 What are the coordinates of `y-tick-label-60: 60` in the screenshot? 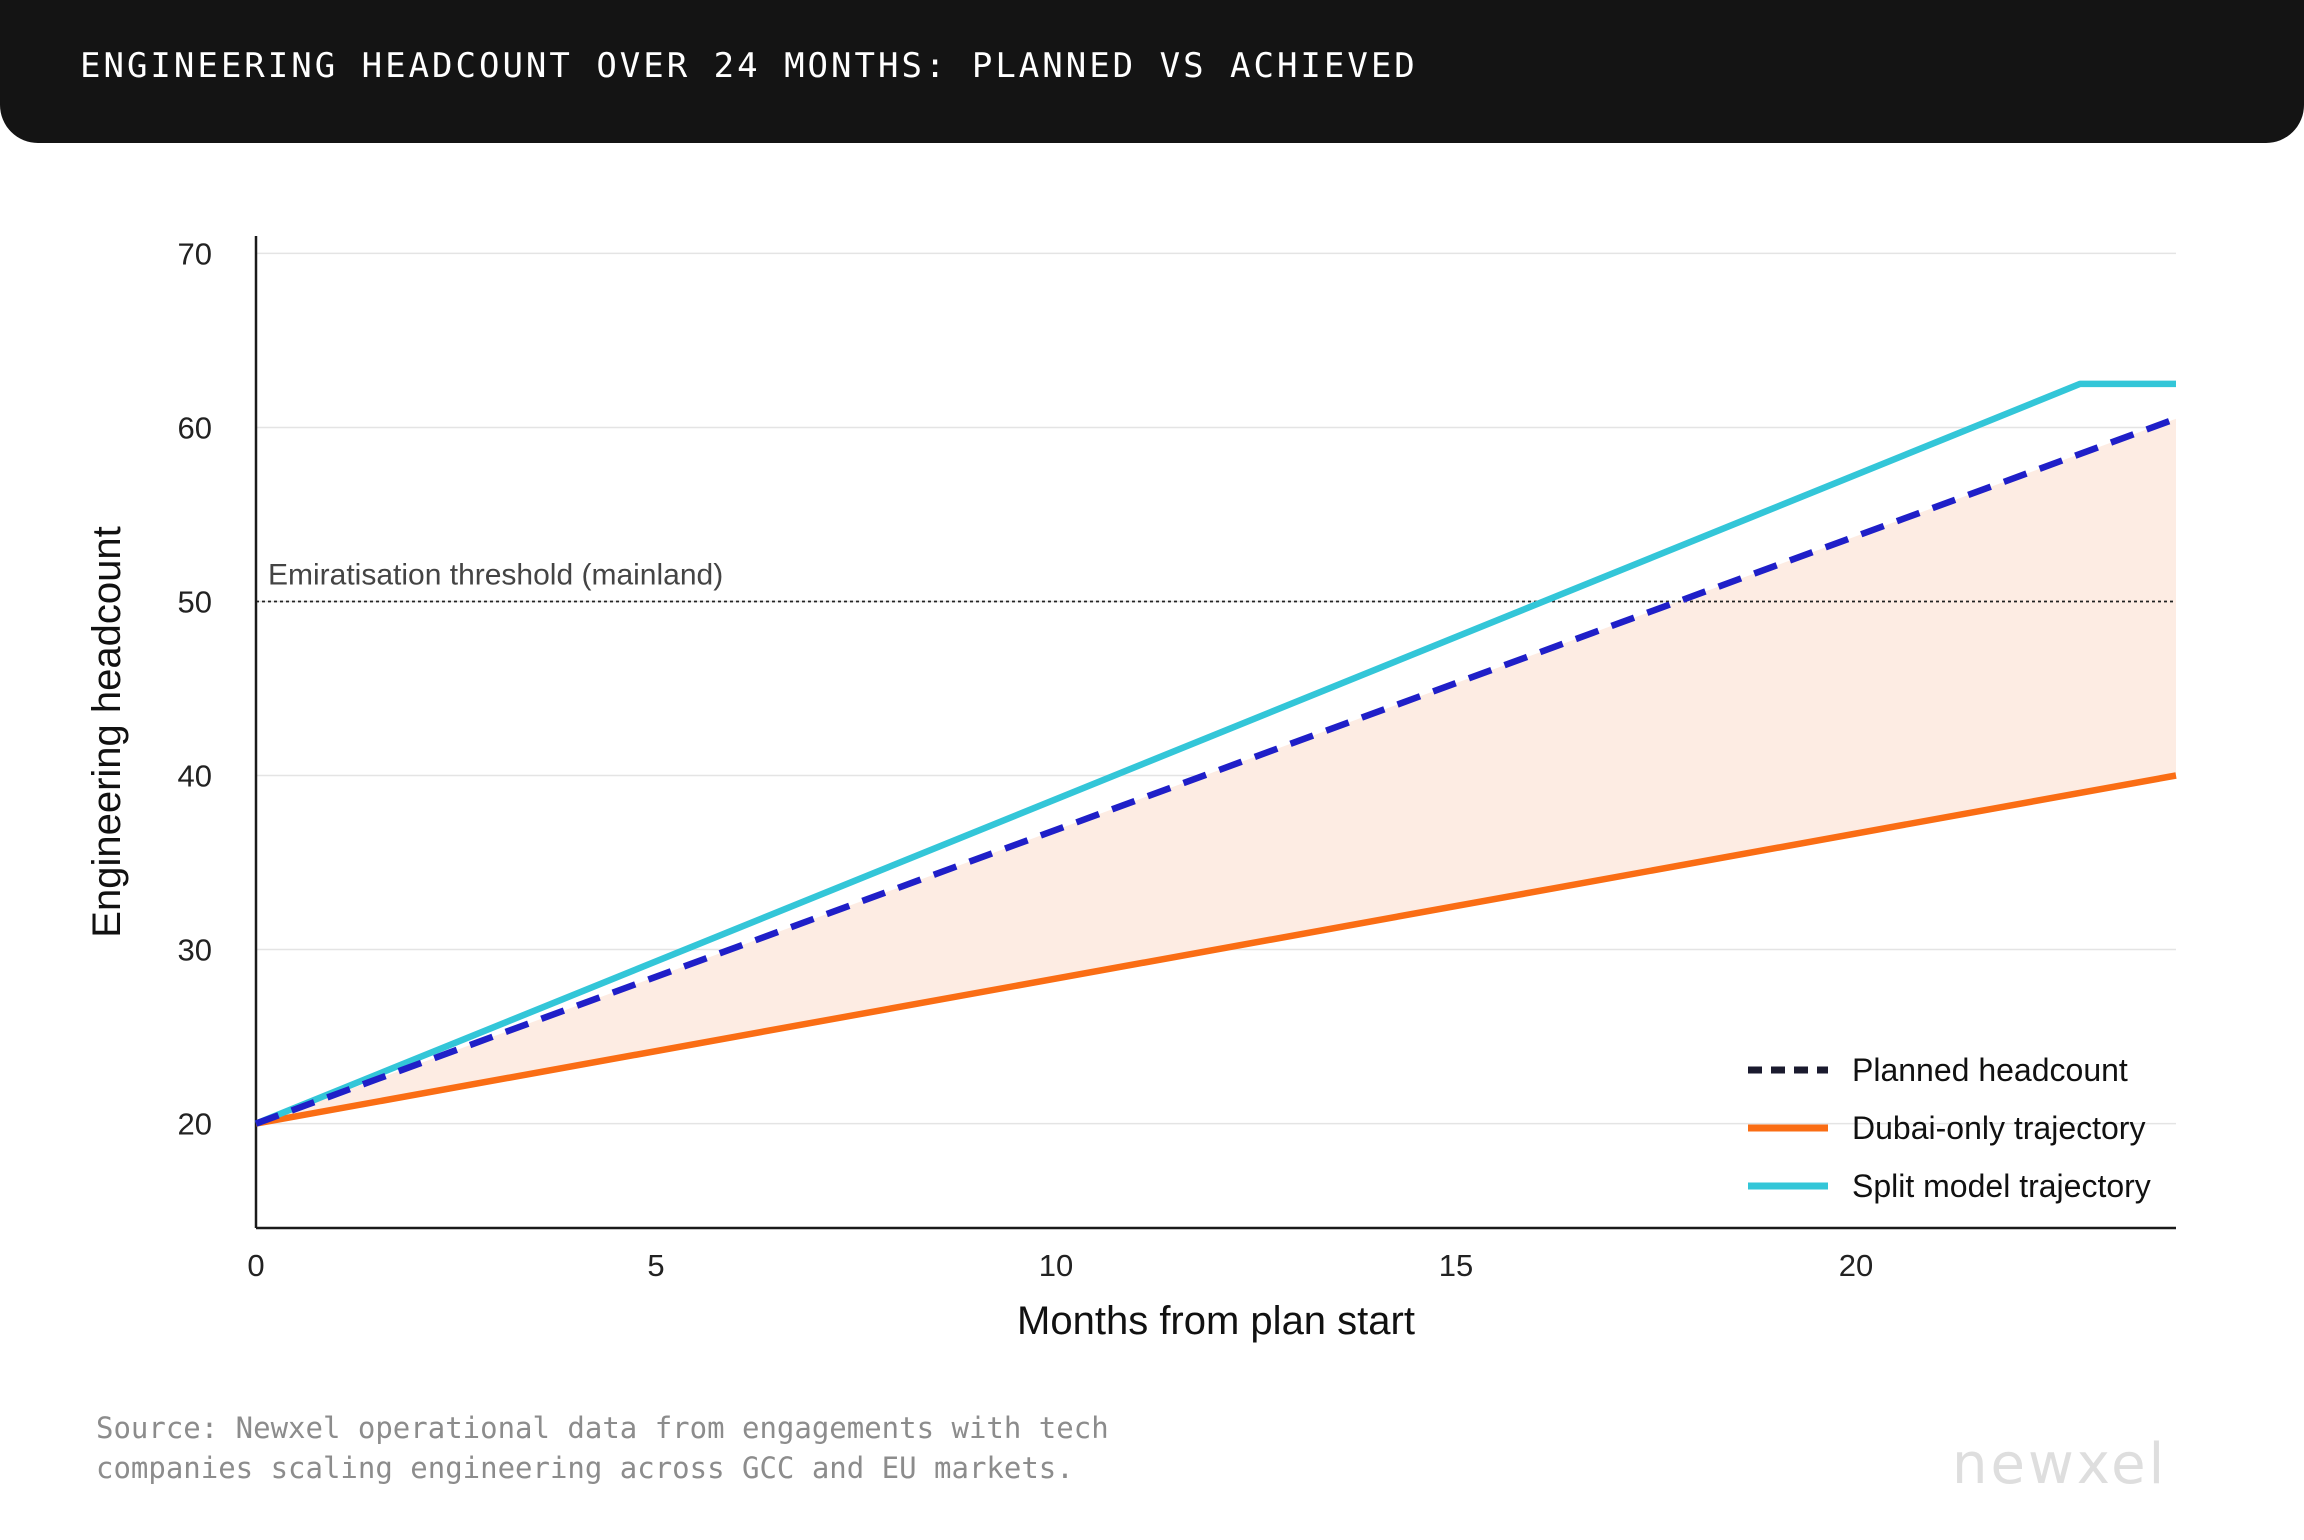 It's located at (195, 427).